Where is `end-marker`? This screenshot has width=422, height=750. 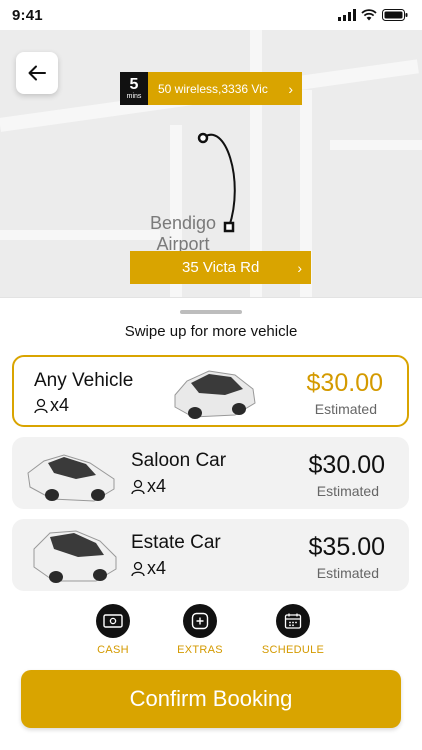 end-marker is located at coordinates (229, 227).